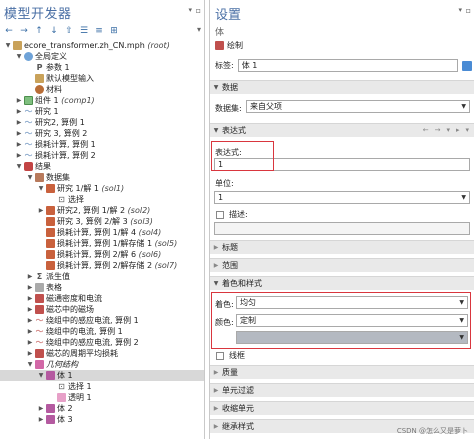 This screenshot has height=439, width=474. Describe the element at coordinates (24, 31) in the screenshot. I see `forward-icon: →` at that location.